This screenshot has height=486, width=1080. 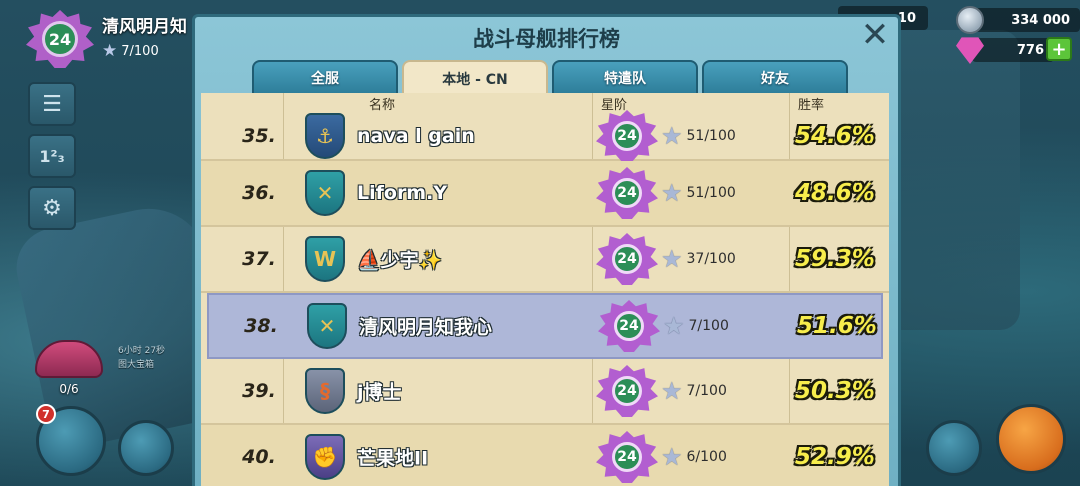 I want to click on player-level: 24, so click(x=60, y=39).